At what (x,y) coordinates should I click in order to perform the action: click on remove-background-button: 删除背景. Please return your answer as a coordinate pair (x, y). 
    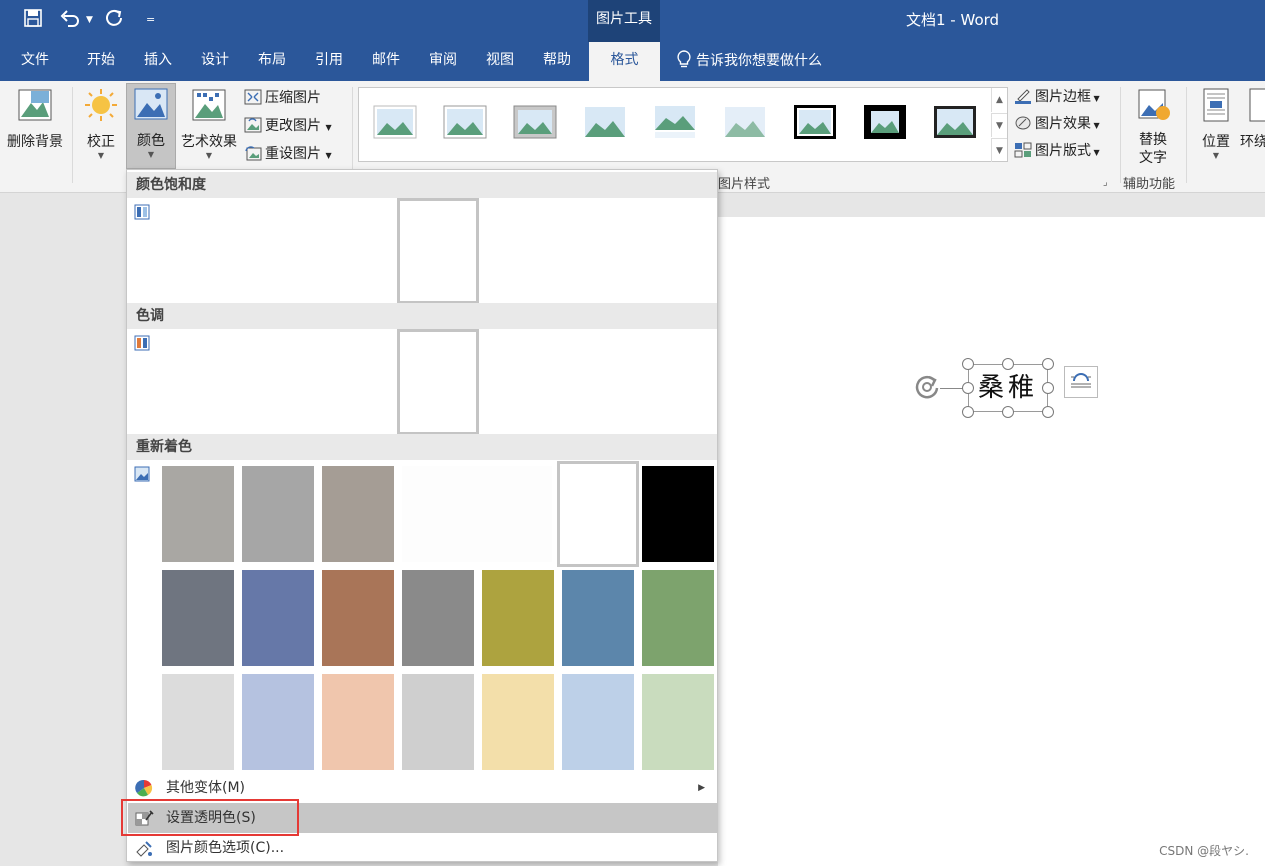
    Looking at the image, I should click on (35, 118).